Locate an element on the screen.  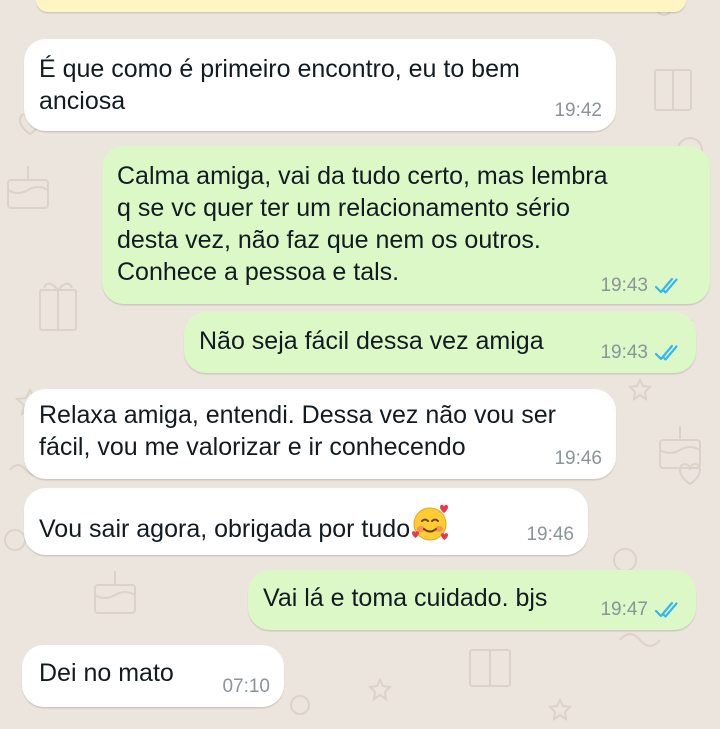
message-time: 19:47 is located at coordinates (624, 609).